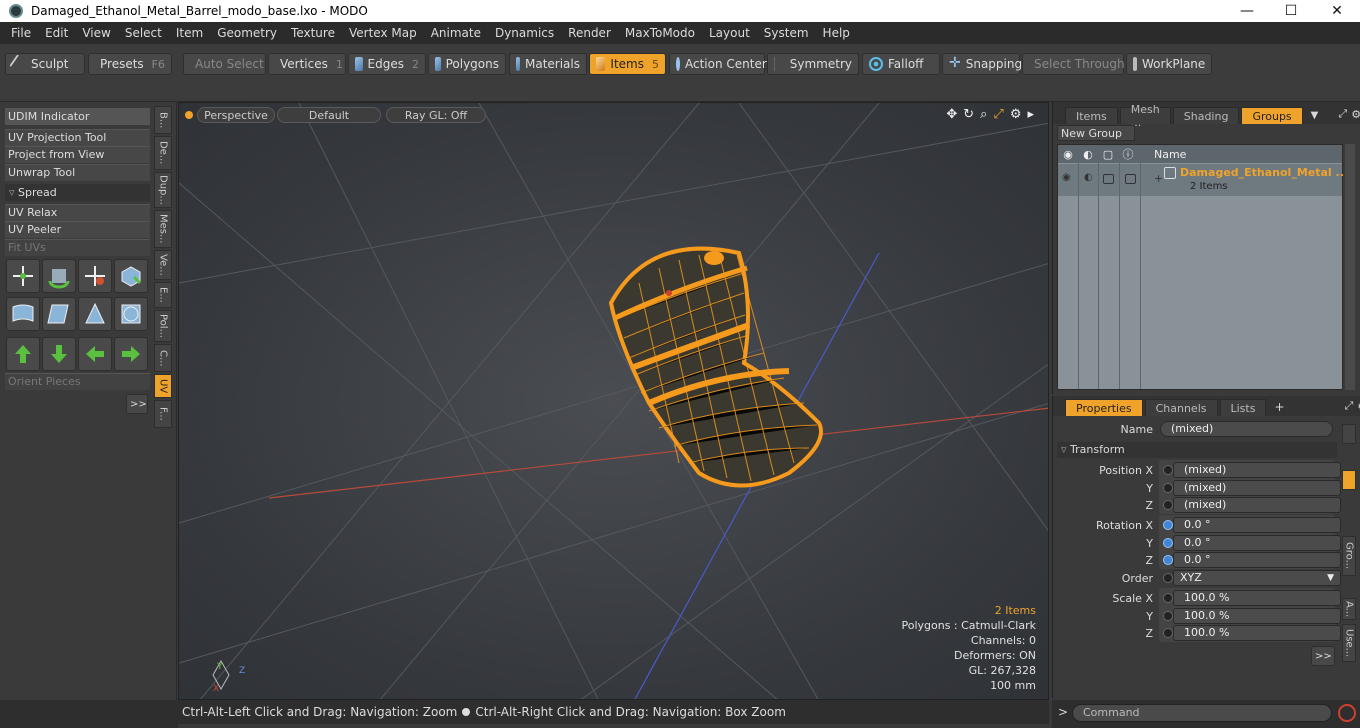 Image resolution: width=1360 pixels, height=728 pixels. Describe the element at coordinates (524, 33) in the screenshot. I see `menu-dynamics: Dynamics` at that location.